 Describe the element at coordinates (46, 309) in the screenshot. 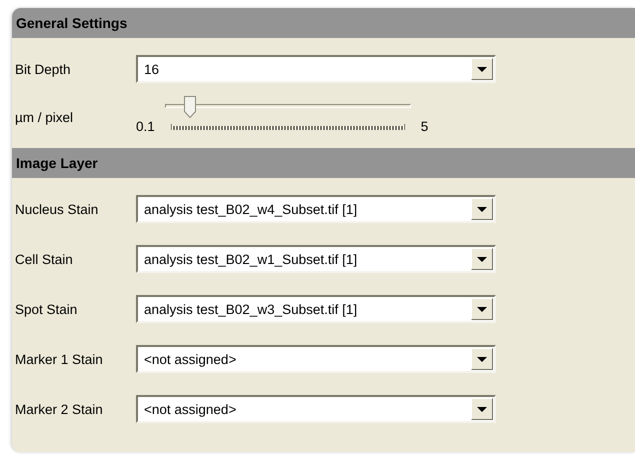

I see `field-label: Spot Stain` at that location.